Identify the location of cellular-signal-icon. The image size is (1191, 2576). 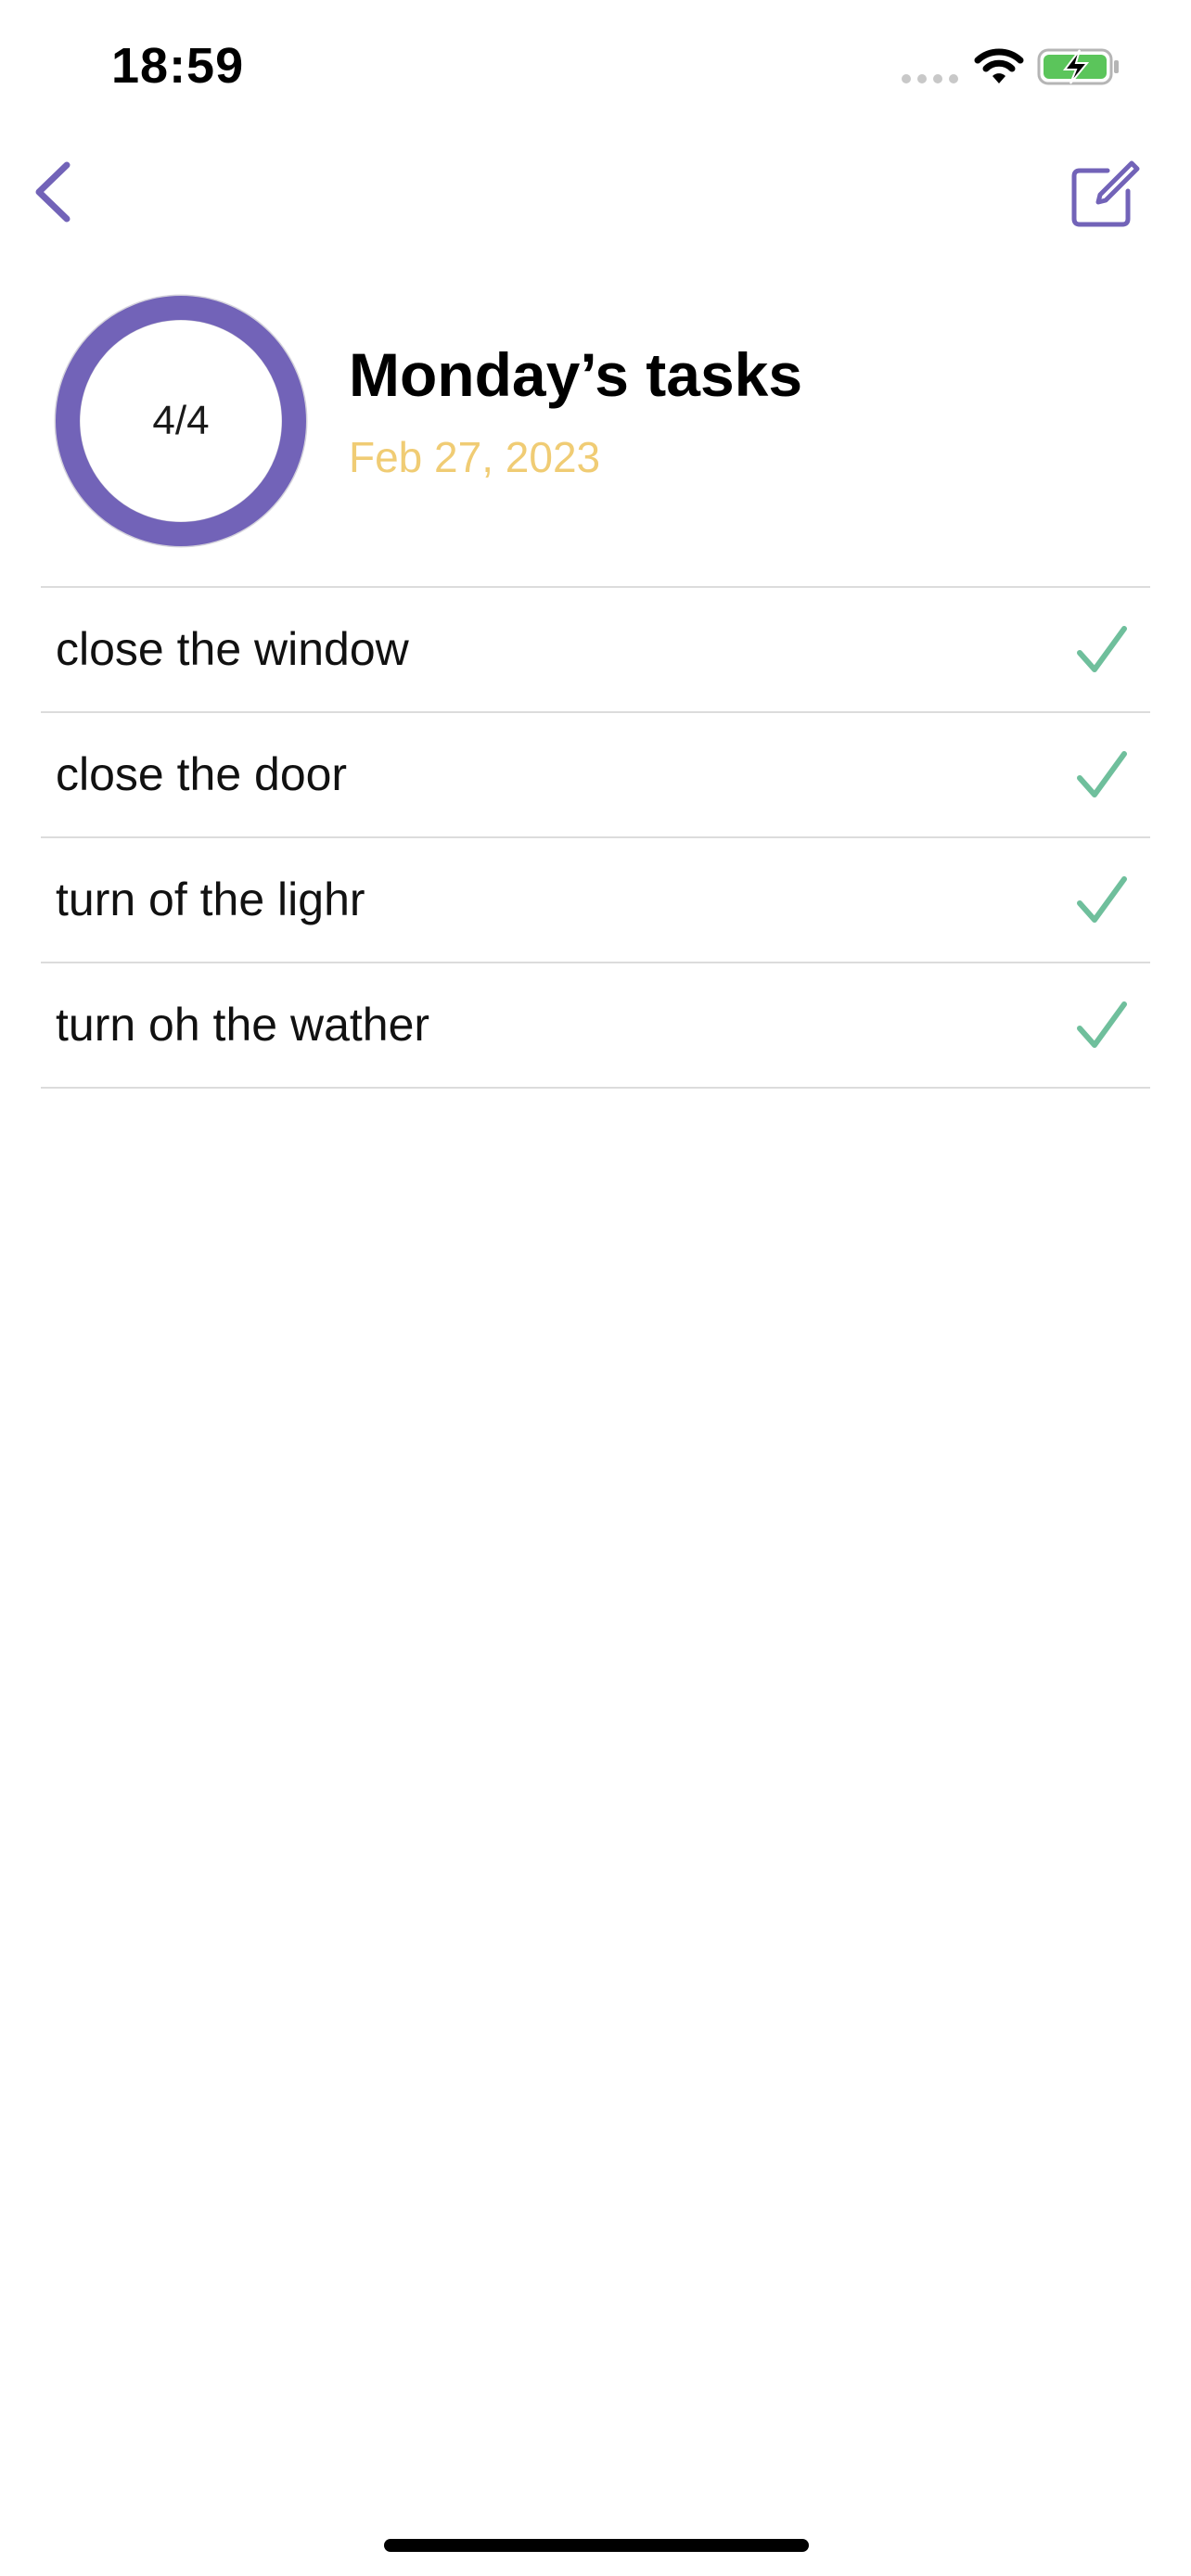
(930, 79).